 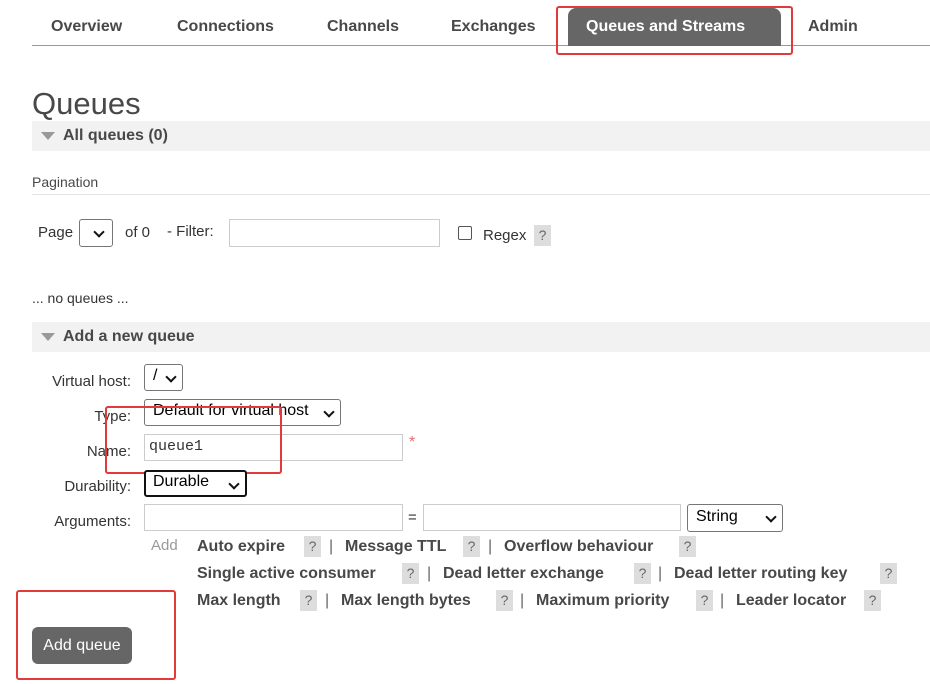 What do you see at coordinates (412, 442) in the screenshot?
I see `required-marker: *` at bounding box center [412, 442].